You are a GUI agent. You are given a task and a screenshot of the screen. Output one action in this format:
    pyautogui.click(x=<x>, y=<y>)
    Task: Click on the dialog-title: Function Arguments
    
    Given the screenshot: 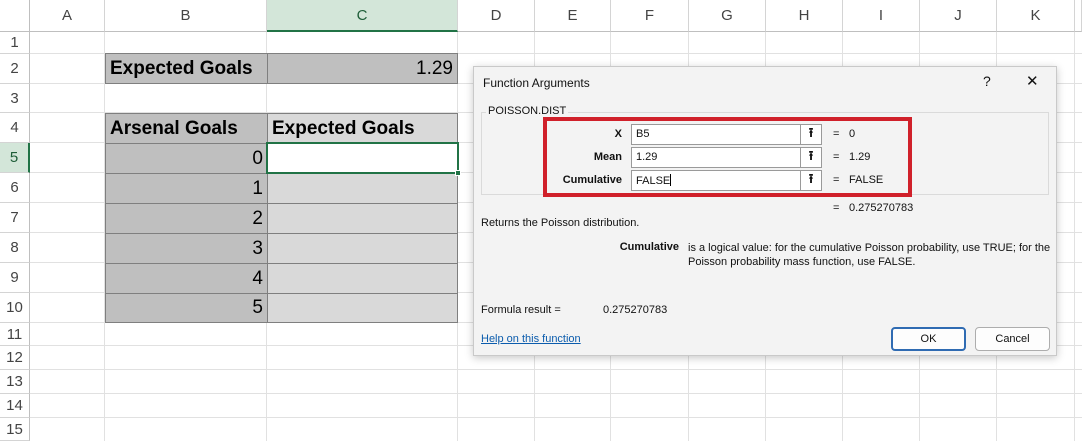 What is the action you would take?
    pyautogui.click(x=536, y=83)
    